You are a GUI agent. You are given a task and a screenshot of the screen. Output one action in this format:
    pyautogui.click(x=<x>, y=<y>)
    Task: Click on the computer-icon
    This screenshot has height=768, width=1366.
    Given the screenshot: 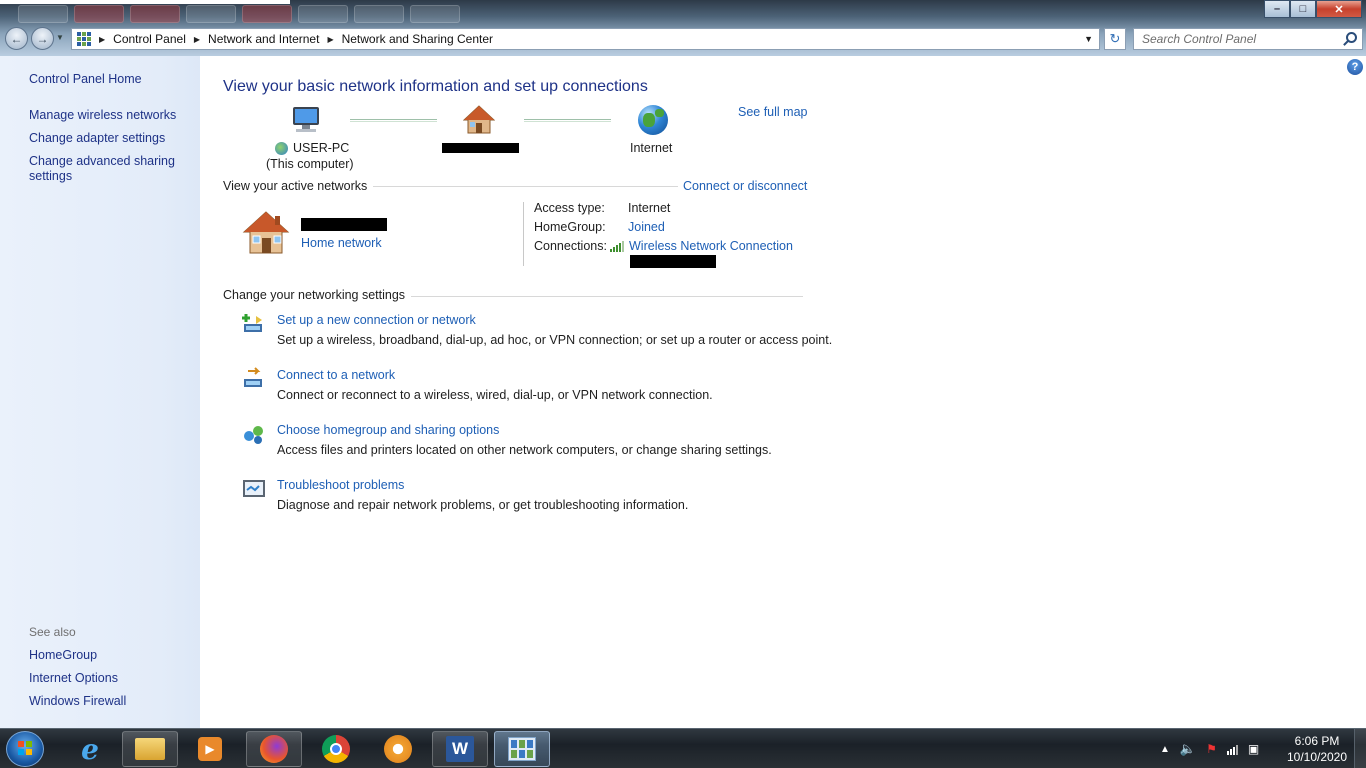 What is the action you would take?
    pyautogui.click(x=306, y=120)
    